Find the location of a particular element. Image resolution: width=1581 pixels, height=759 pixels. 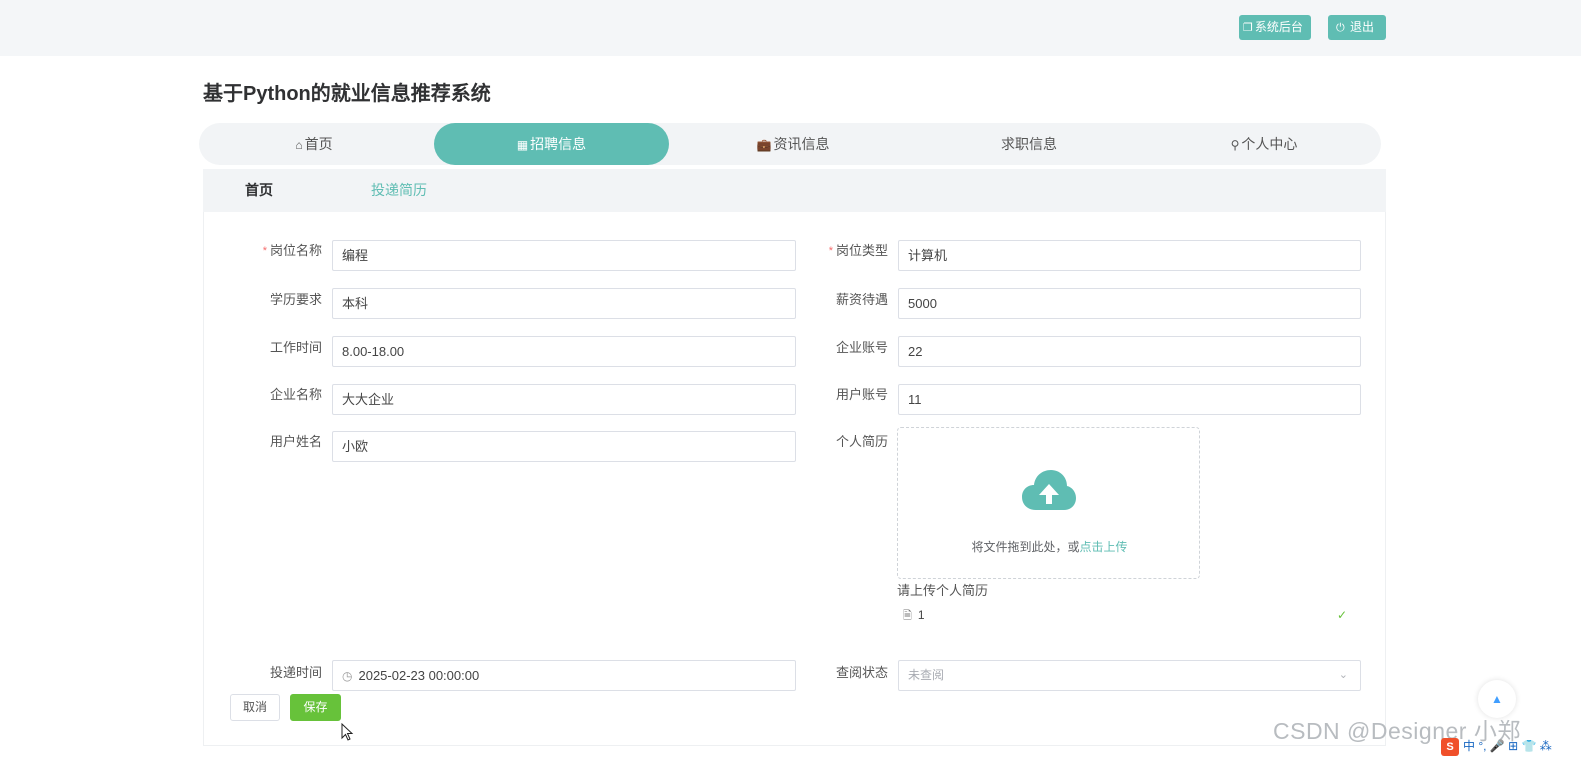

ime-toolbar: S中 °, 🎤 ⊞ 👕 ⁂ is located at coordinates (1496, 747).